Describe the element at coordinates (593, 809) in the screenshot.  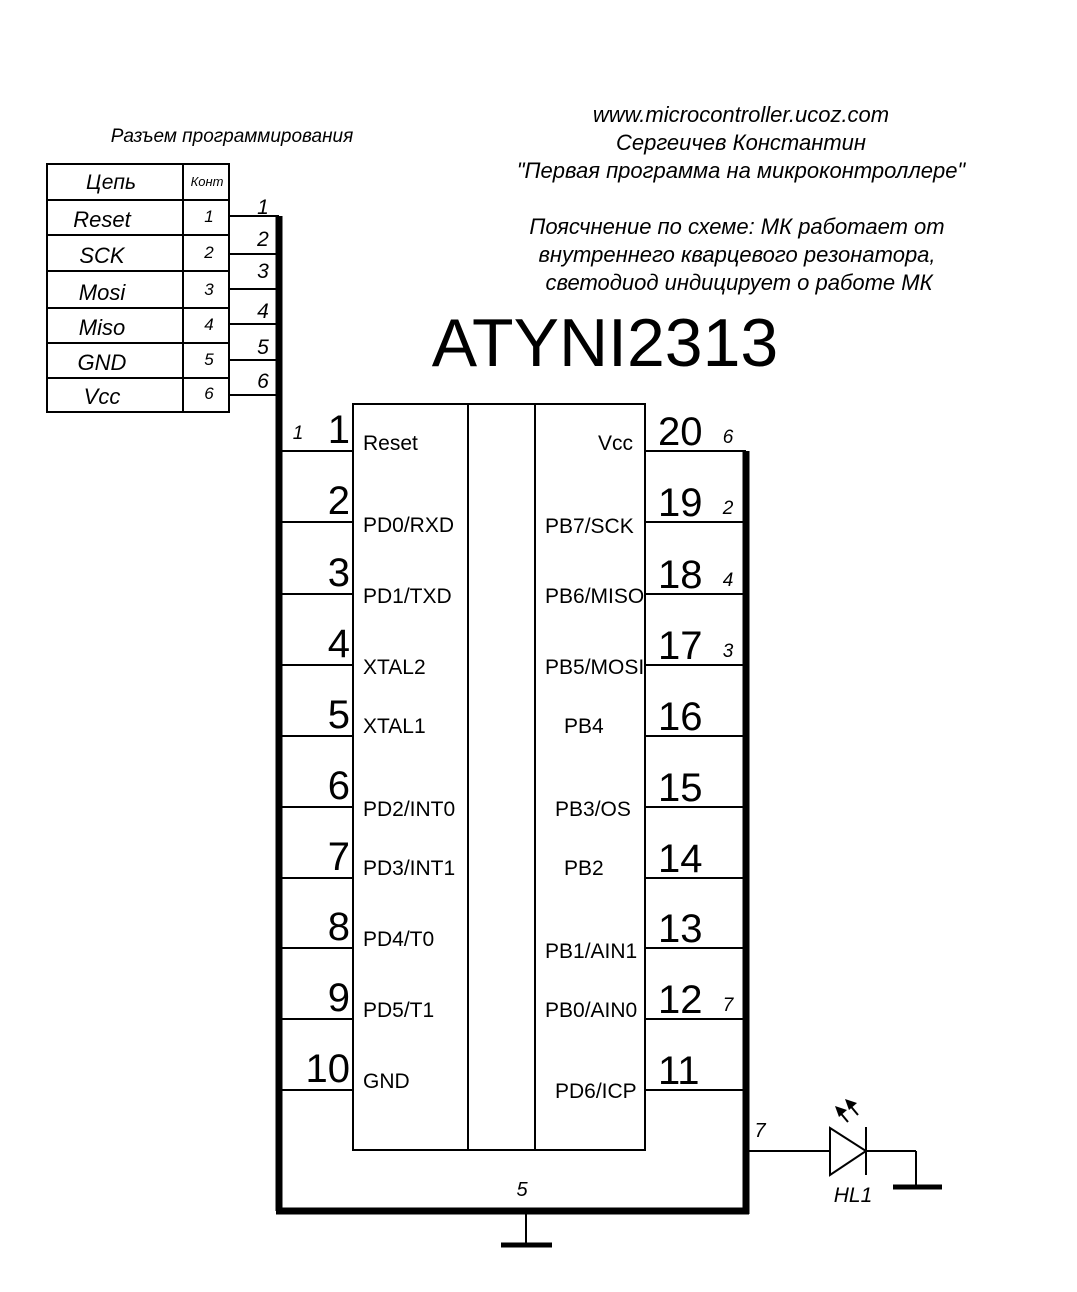
I see `pin-label: PB3/OS` at that location.